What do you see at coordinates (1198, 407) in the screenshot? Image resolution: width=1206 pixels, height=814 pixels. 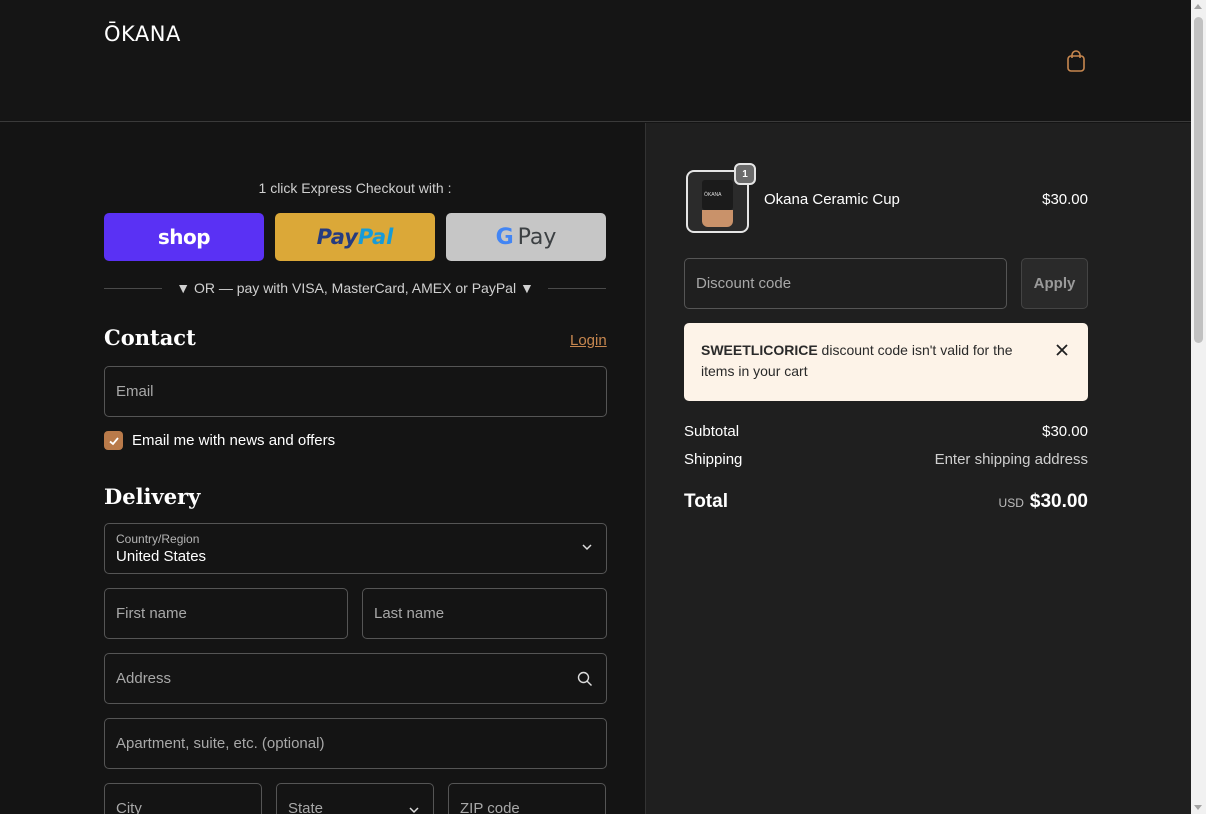 I see `page-scrollbar` at bounding box center [1198, 407].